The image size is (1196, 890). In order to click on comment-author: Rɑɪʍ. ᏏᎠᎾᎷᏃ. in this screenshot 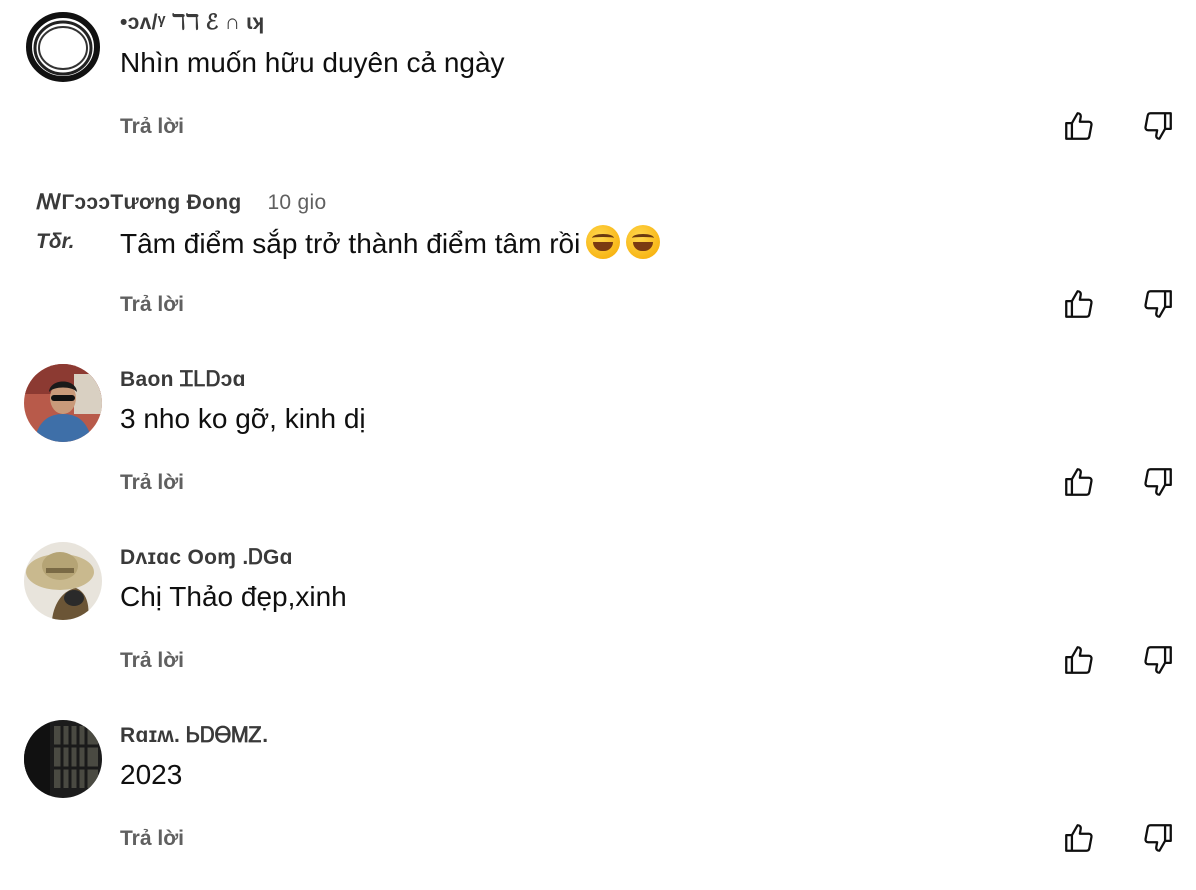, I will do `click(194, 736)`.